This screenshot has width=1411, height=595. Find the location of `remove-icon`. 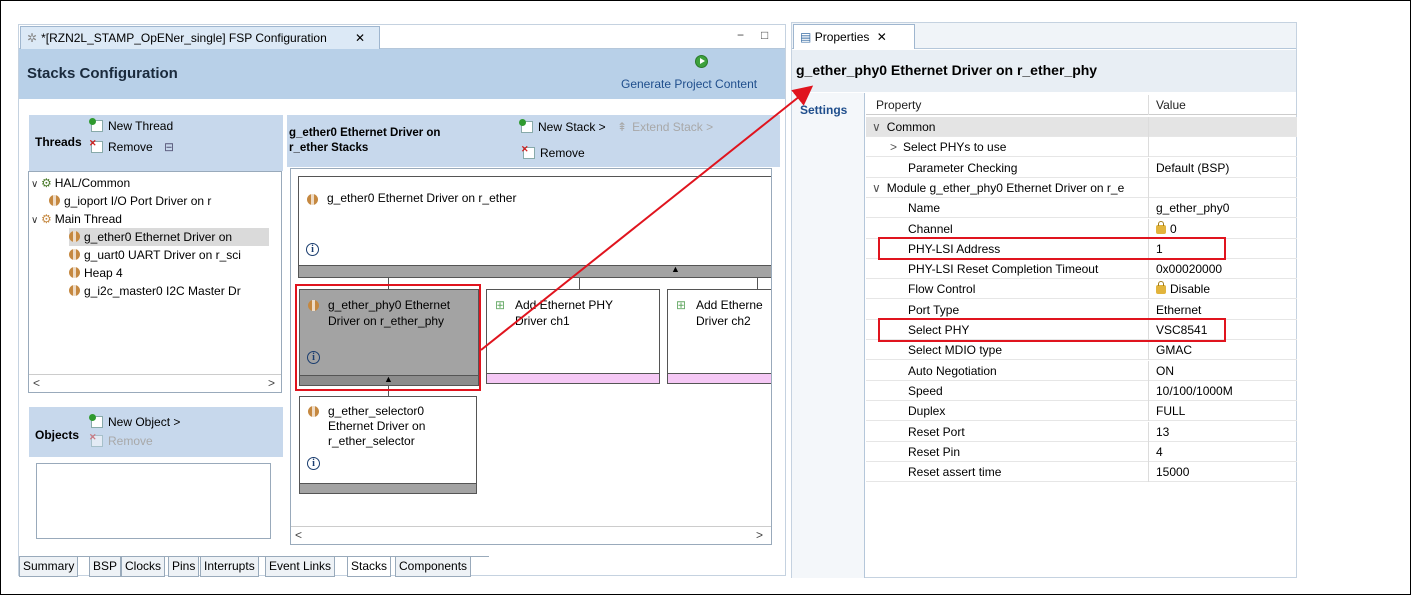

remove-icon is located at coordinates (96, 439).